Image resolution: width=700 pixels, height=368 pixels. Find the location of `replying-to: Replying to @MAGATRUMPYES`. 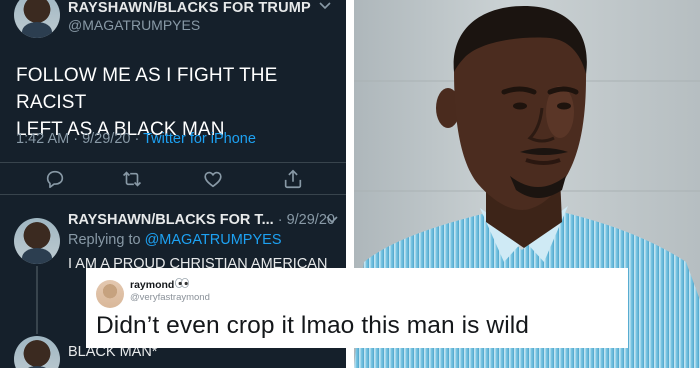

replying-to: Replying to @MAGATRUMPYES is located at coordinates (175, 240).